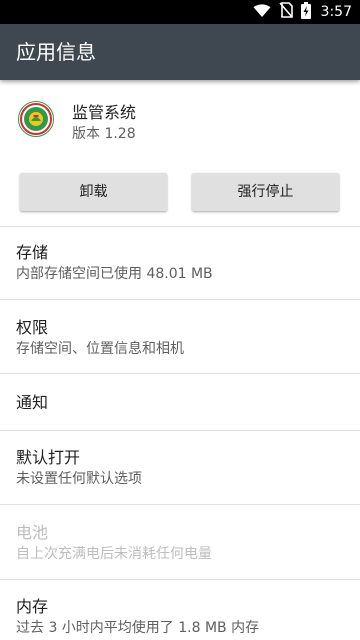 This screenshot has height=640, width=360. I want to click on item-title: 默认打开, so click(48, 457).